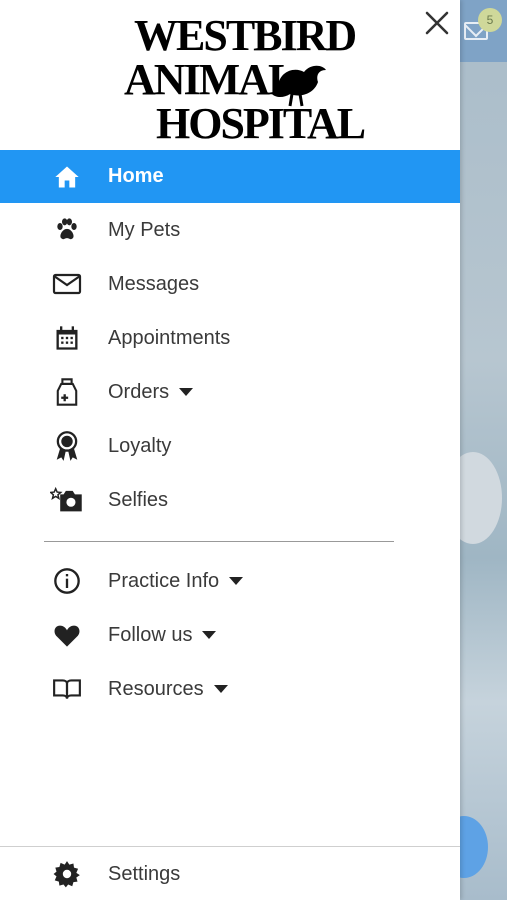  Describe the element at coordinates (230, 230) in the screenshot. I see `nav-item-my-pets: My Pets` at that location.